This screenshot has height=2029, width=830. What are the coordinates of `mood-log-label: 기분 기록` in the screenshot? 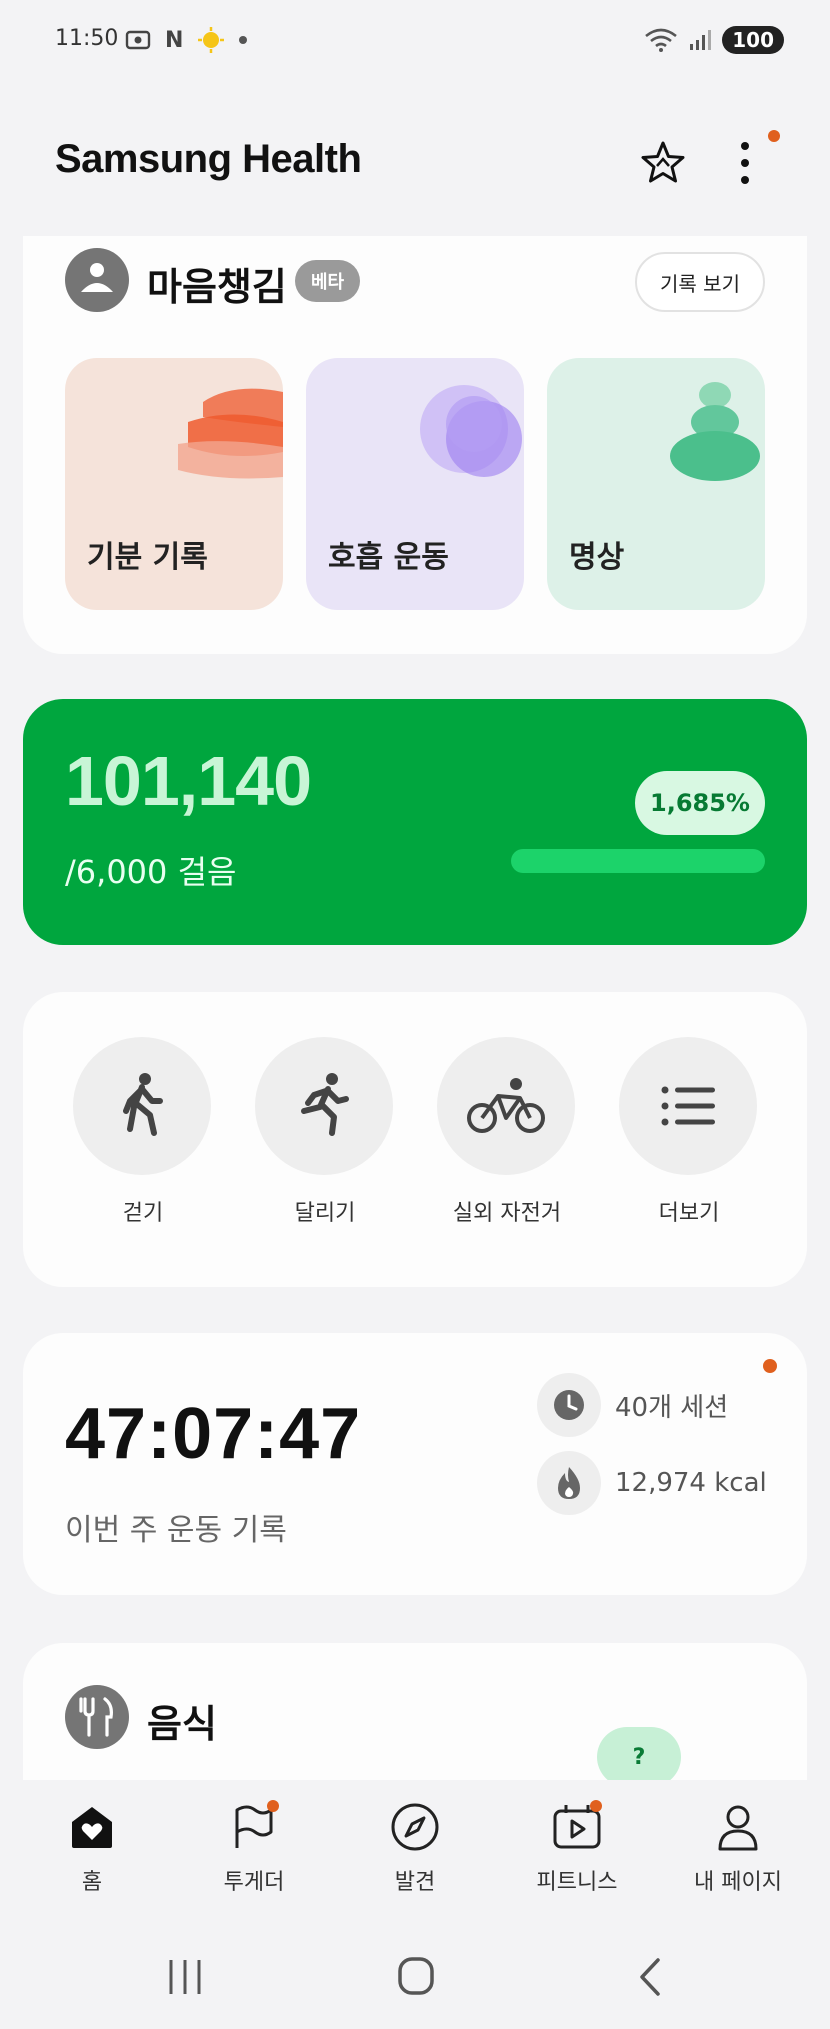 It's located at (147, 557).